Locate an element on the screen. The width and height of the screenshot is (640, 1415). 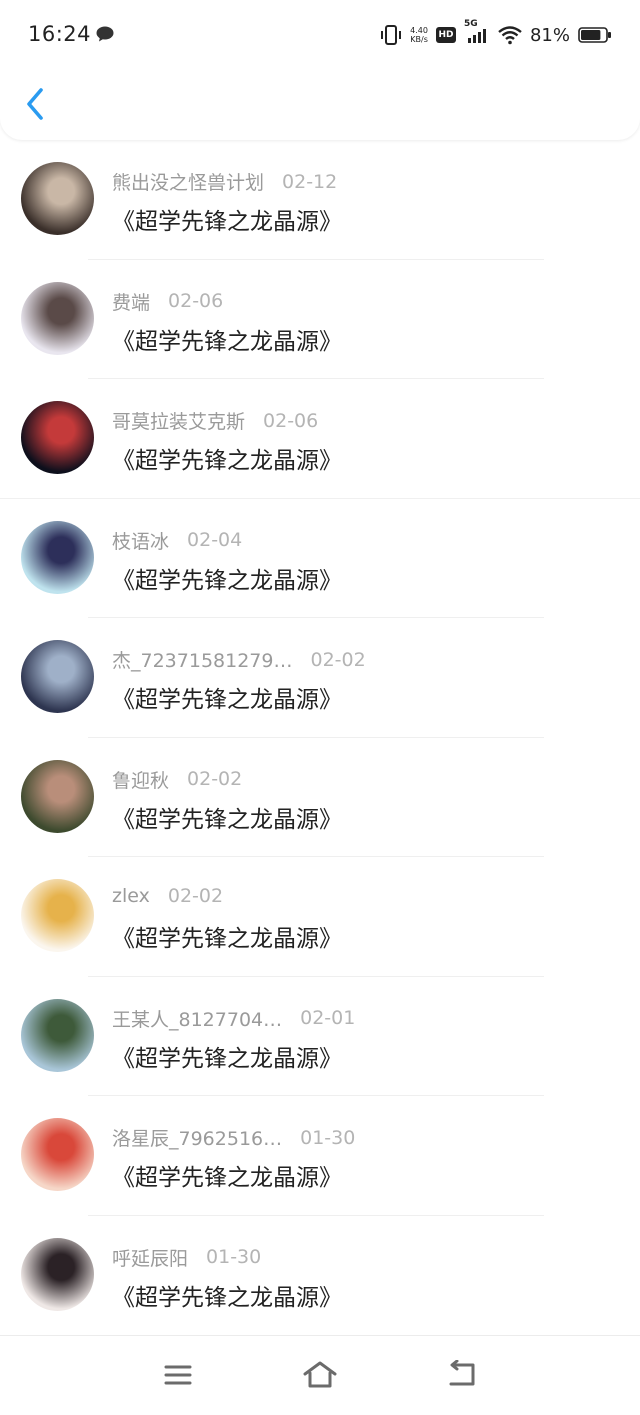
item-meta: 费端 02-06 is located at coordinates (167, 301).